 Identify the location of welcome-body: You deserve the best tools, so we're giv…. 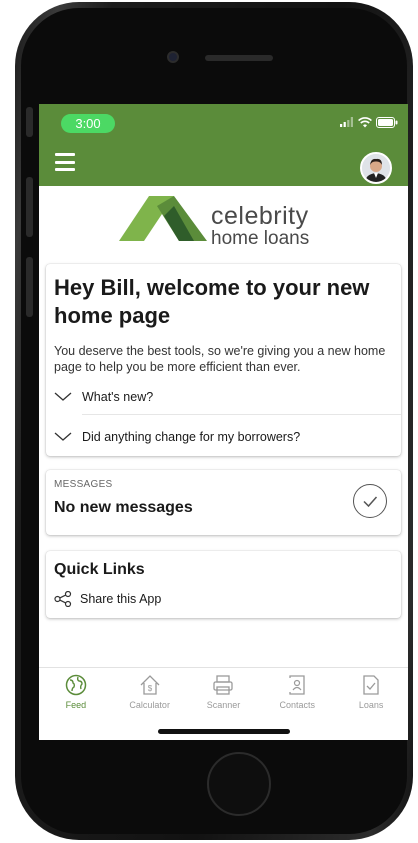
(220, 359).